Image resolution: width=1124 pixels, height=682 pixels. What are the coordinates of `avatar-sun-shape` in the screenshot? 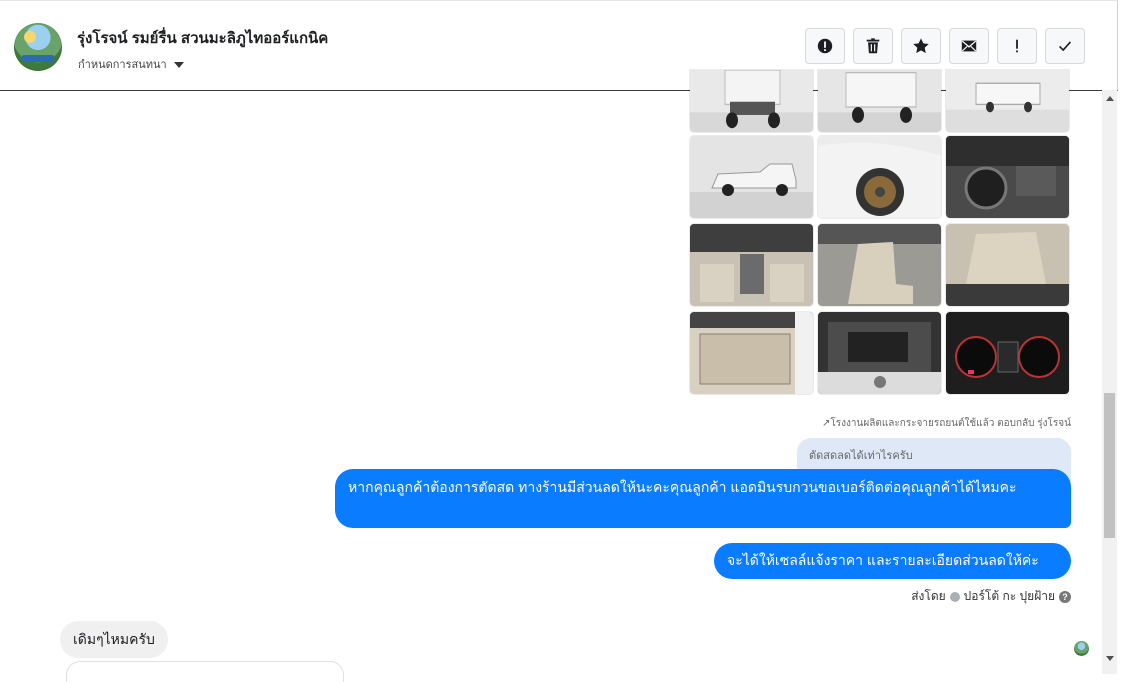 It's located at (30, 37).